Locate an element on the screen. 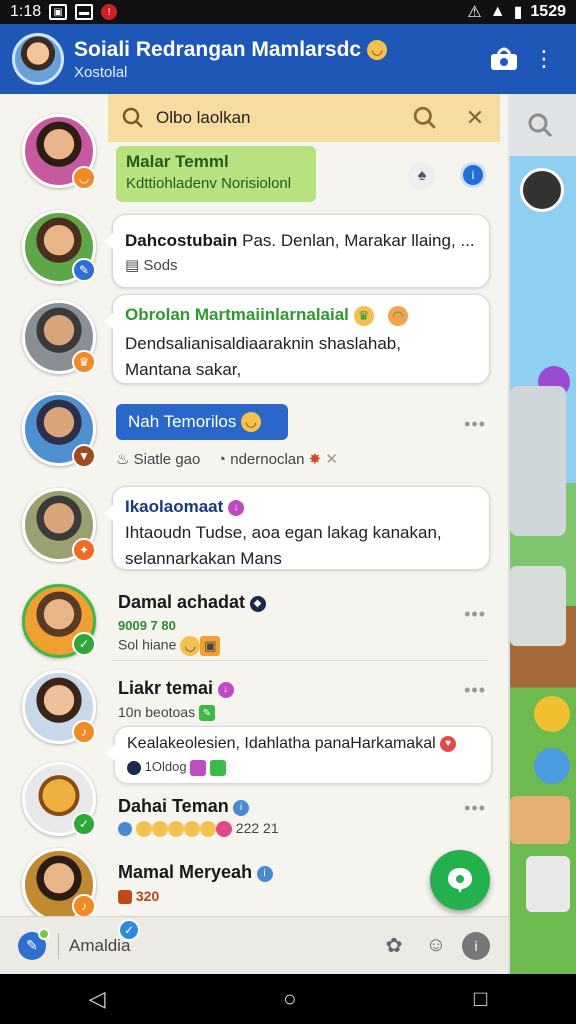 This screenshot has height=1024, width=576. header-text: Soiali Redrangan Mamlarsdc ◡ Xostolal is located at coordinates (279, 59).